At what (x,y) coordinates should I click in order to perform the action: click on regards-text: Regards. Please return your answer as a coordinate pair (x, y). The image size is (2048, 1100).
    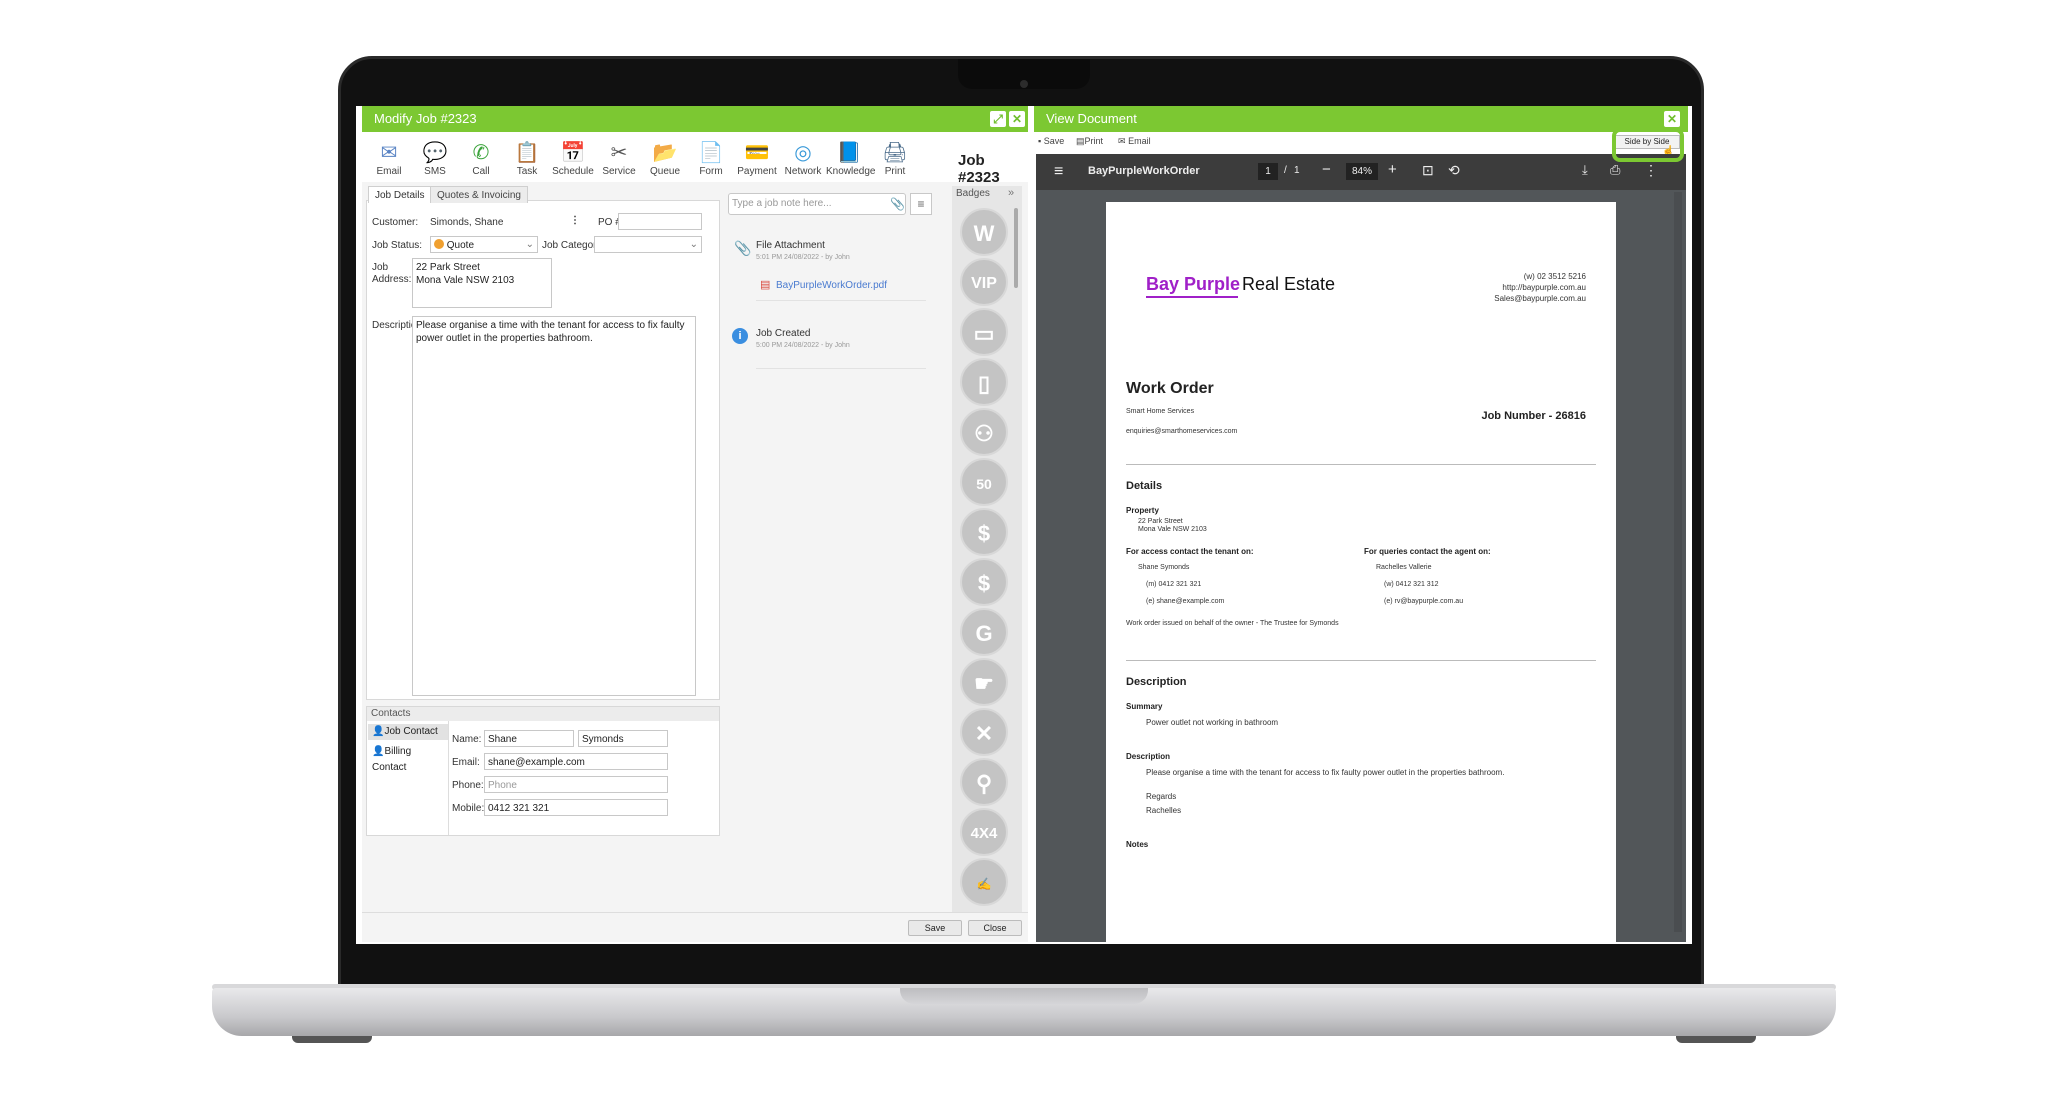
    Looking at the image, I should click on (1161, 796).